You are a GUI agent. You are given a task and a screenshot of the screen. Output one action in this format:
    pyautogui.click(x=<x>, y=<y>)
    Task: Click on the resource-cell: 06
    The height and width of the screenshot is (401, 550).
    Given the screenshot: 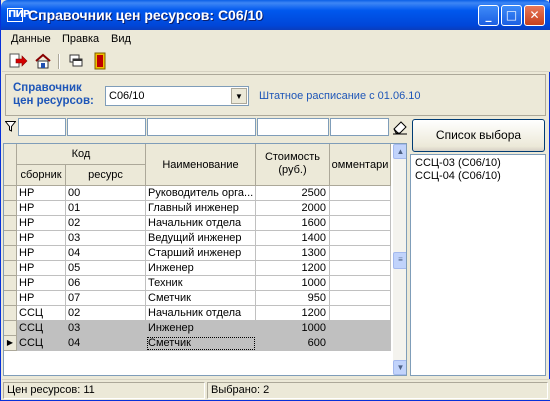 What is the action you would take?
    pyautogui.click(x=106, y=283)
    